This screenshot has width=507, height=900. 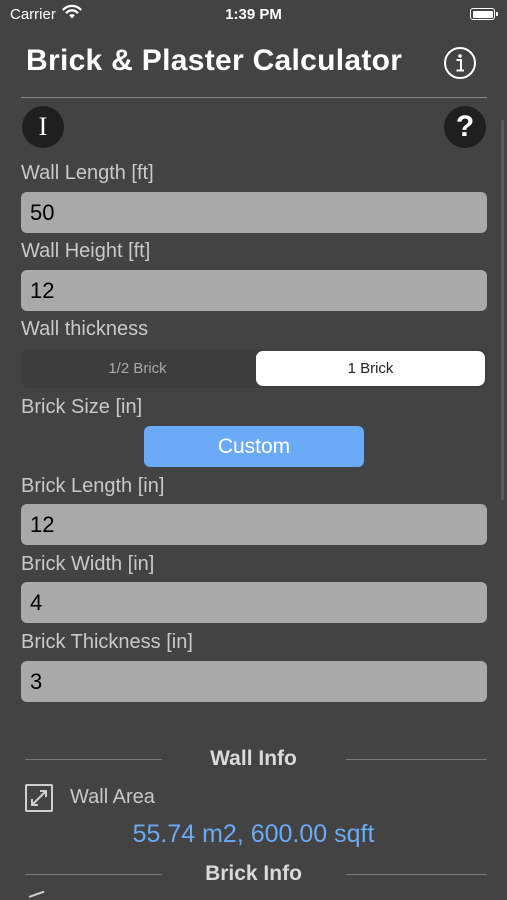 I want to click on status-time: 1:39 PM, so click(x=253, y=14).